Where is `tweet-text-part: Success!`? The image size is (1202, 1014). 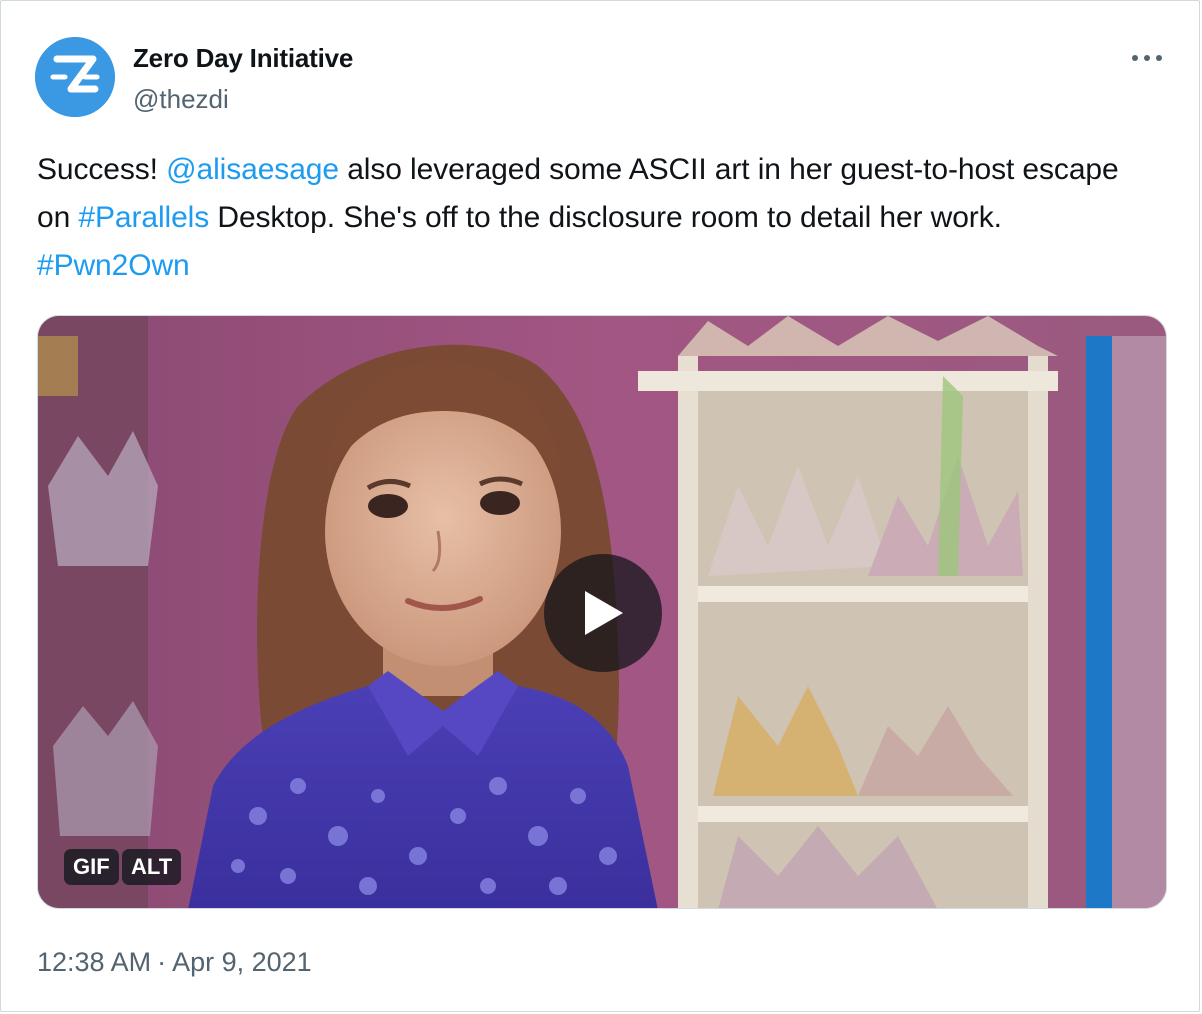 tweet-text-part: Success! is located at coordinates (102, 169).